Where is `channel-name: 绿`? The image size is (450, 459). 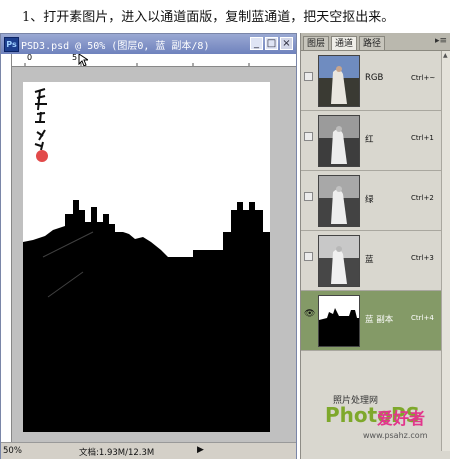 channel-name: 绿 is located at coordinates (369, 200).